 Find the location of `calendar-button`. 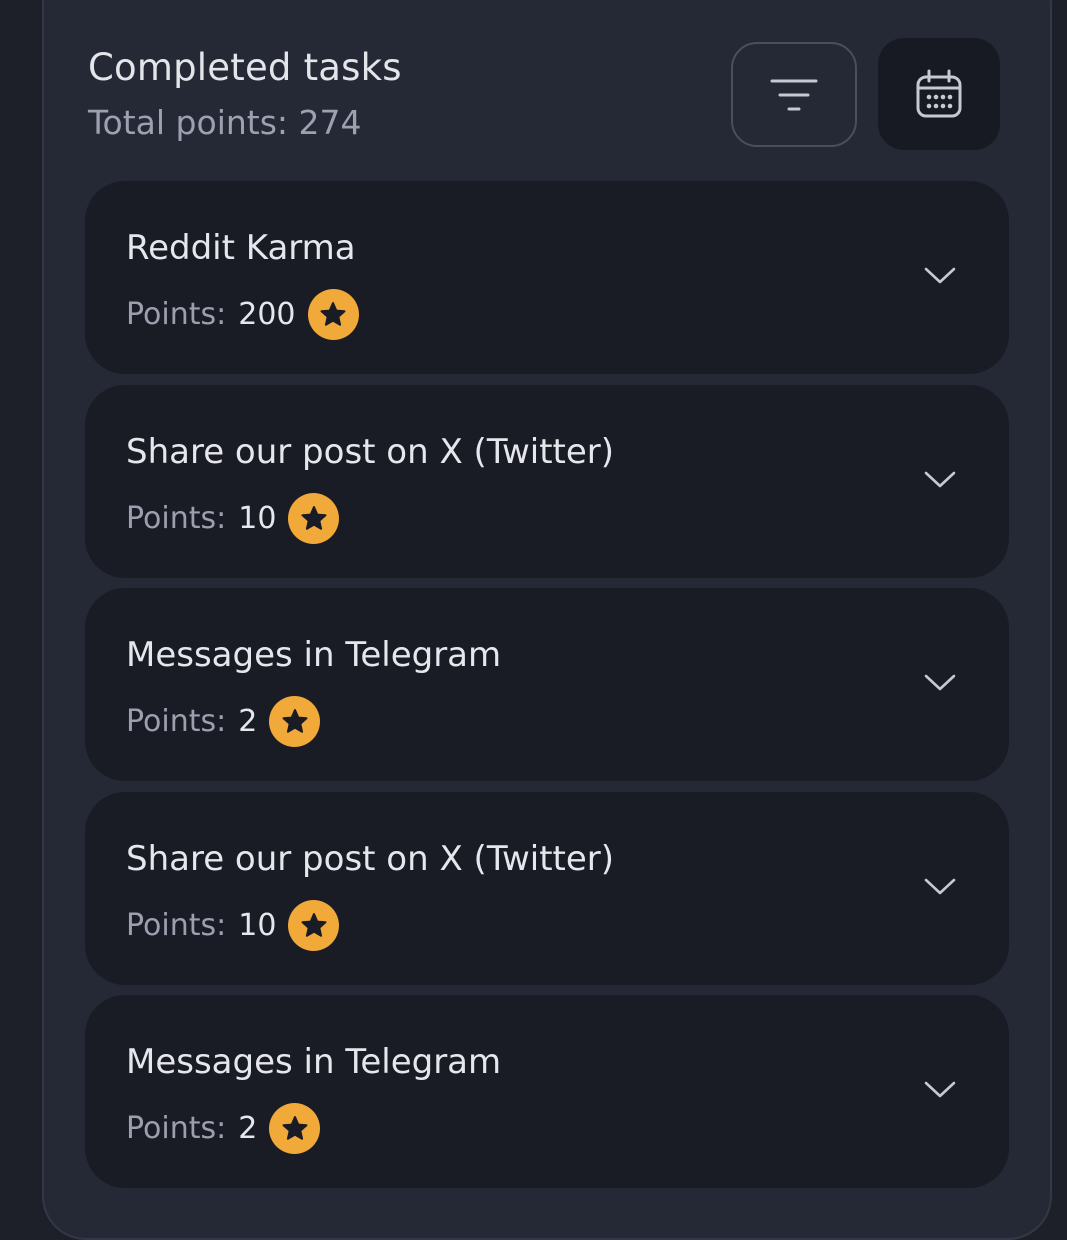

calendar-button is located at coordinates (939, 94).